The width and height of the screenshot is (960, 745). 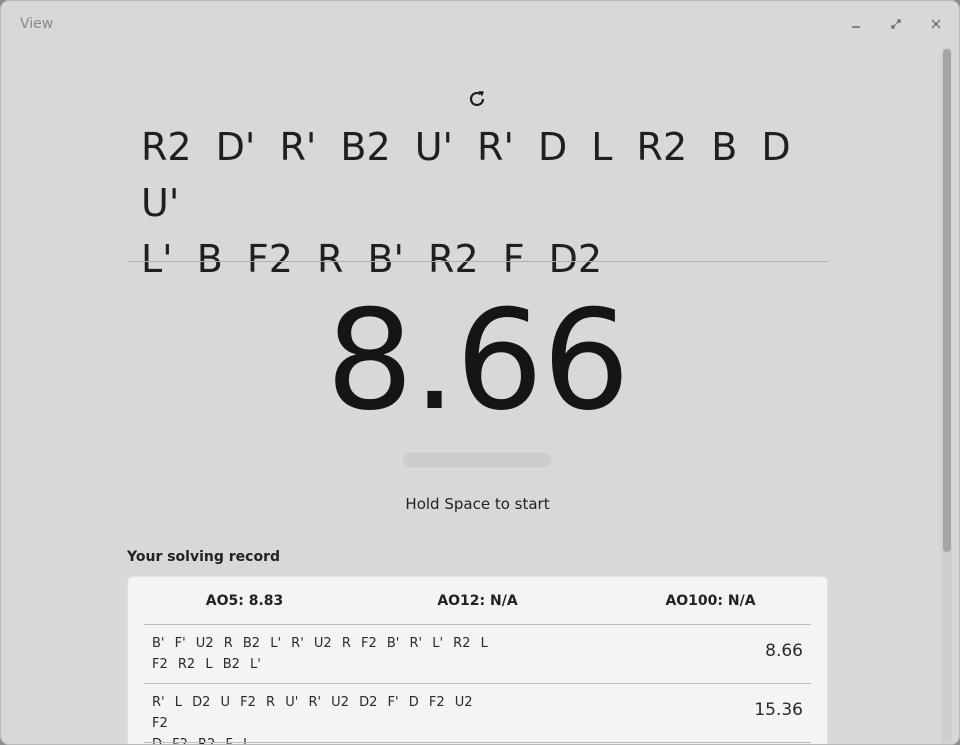 What do you see at coordinates (477, 261) in the screenshot?
I see `divider` at bounding box center [477, 261].